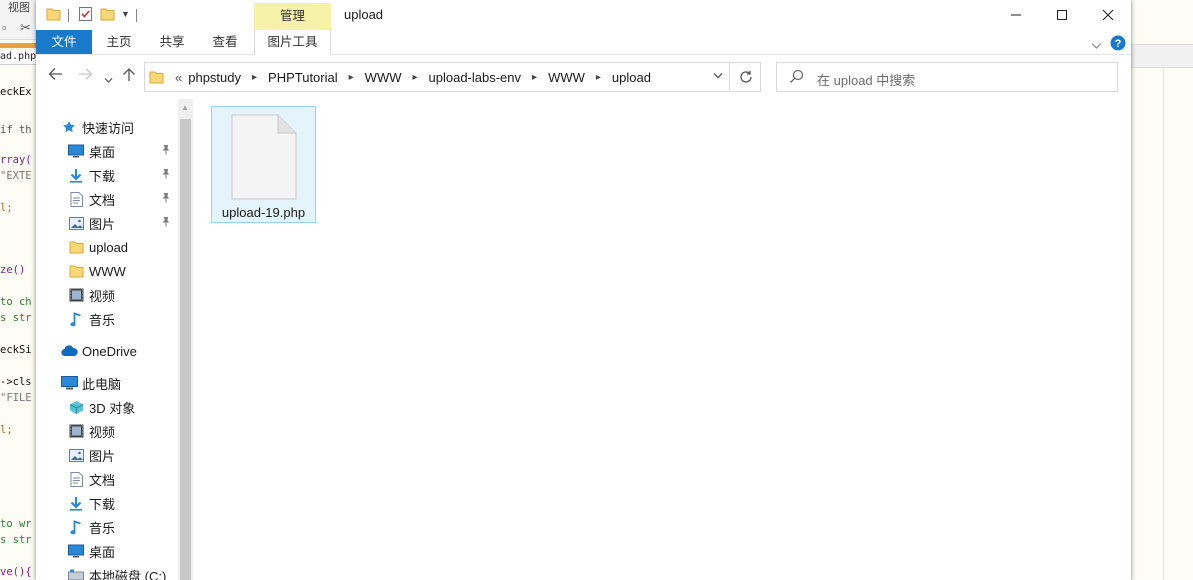 The width and height of the screenshot is (1193, 580). Describe the element at coordinates (119, 42) in the screenshot. I see `tab-home: 主页` at that location.